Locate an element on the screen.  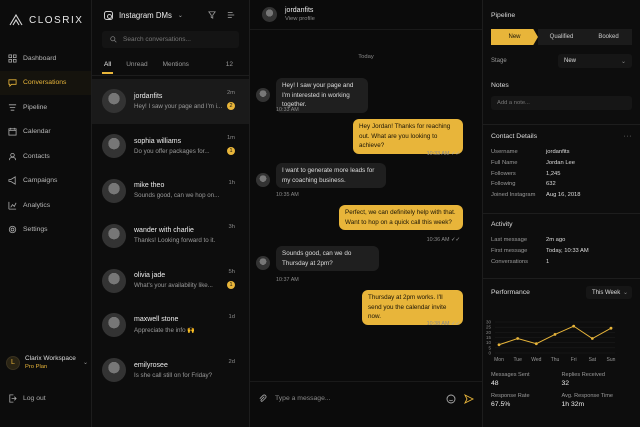
detail-value: 632 is located at coordinates (551, 184).